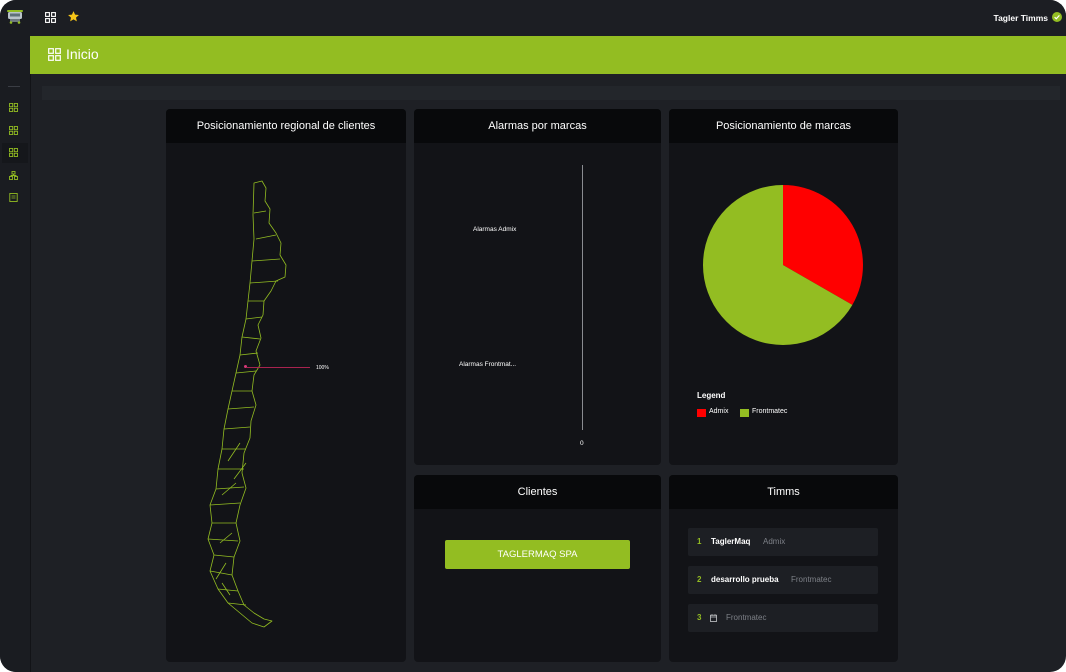 The height and width of the screenshot is (672, 1066). I want to click on list-item: 1 TaglerMaq Admix, so click(783, 542).